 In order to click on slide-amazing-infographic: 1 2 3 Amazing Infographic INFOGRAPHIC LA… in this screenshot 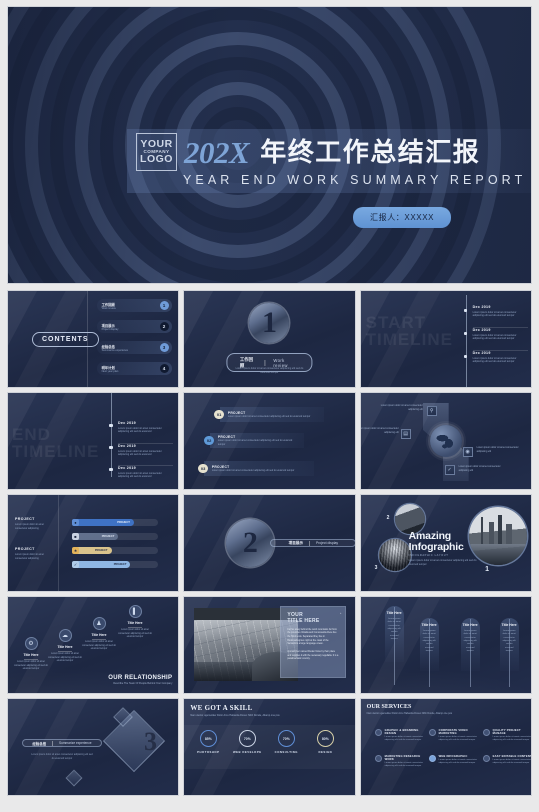, I will do `click(445, 543)`.